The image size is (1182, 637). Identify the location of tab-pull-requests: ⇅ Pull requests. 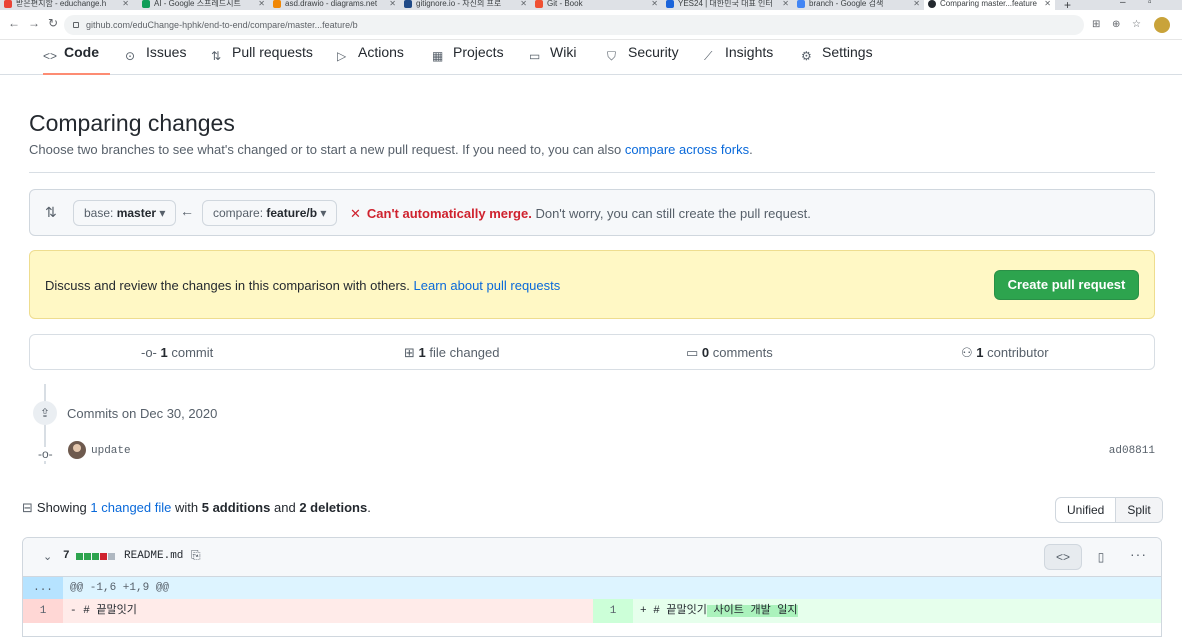
(262, 57).